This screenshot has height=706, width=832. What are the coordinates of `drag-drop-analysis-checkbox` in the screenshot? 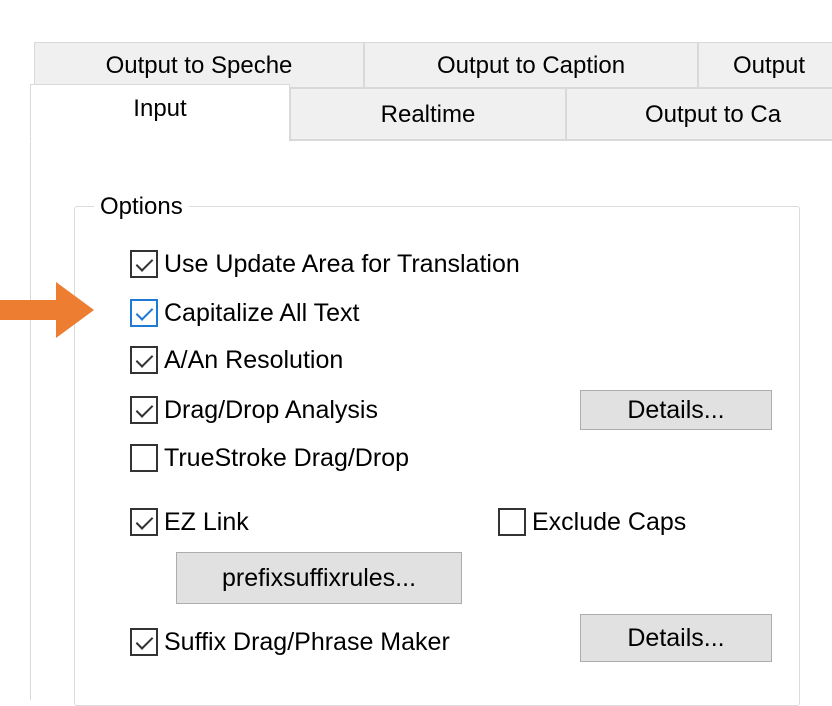 It's located at (144, 410).